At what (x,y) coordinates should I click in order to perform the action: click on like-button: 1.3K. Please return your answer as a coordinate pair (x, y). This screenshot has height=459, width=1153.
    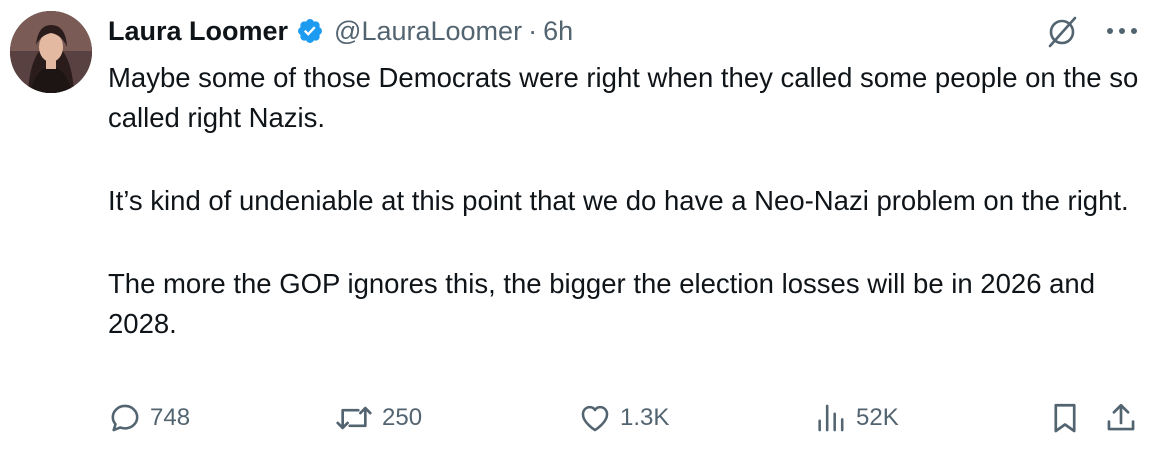
    Looking at the image, I should click on (623, 418).